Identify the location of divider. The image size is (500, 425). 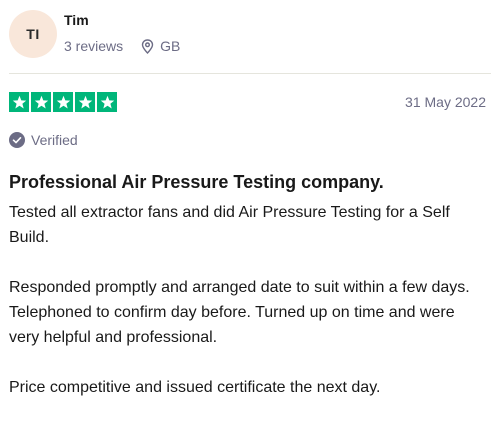
(250, 73).